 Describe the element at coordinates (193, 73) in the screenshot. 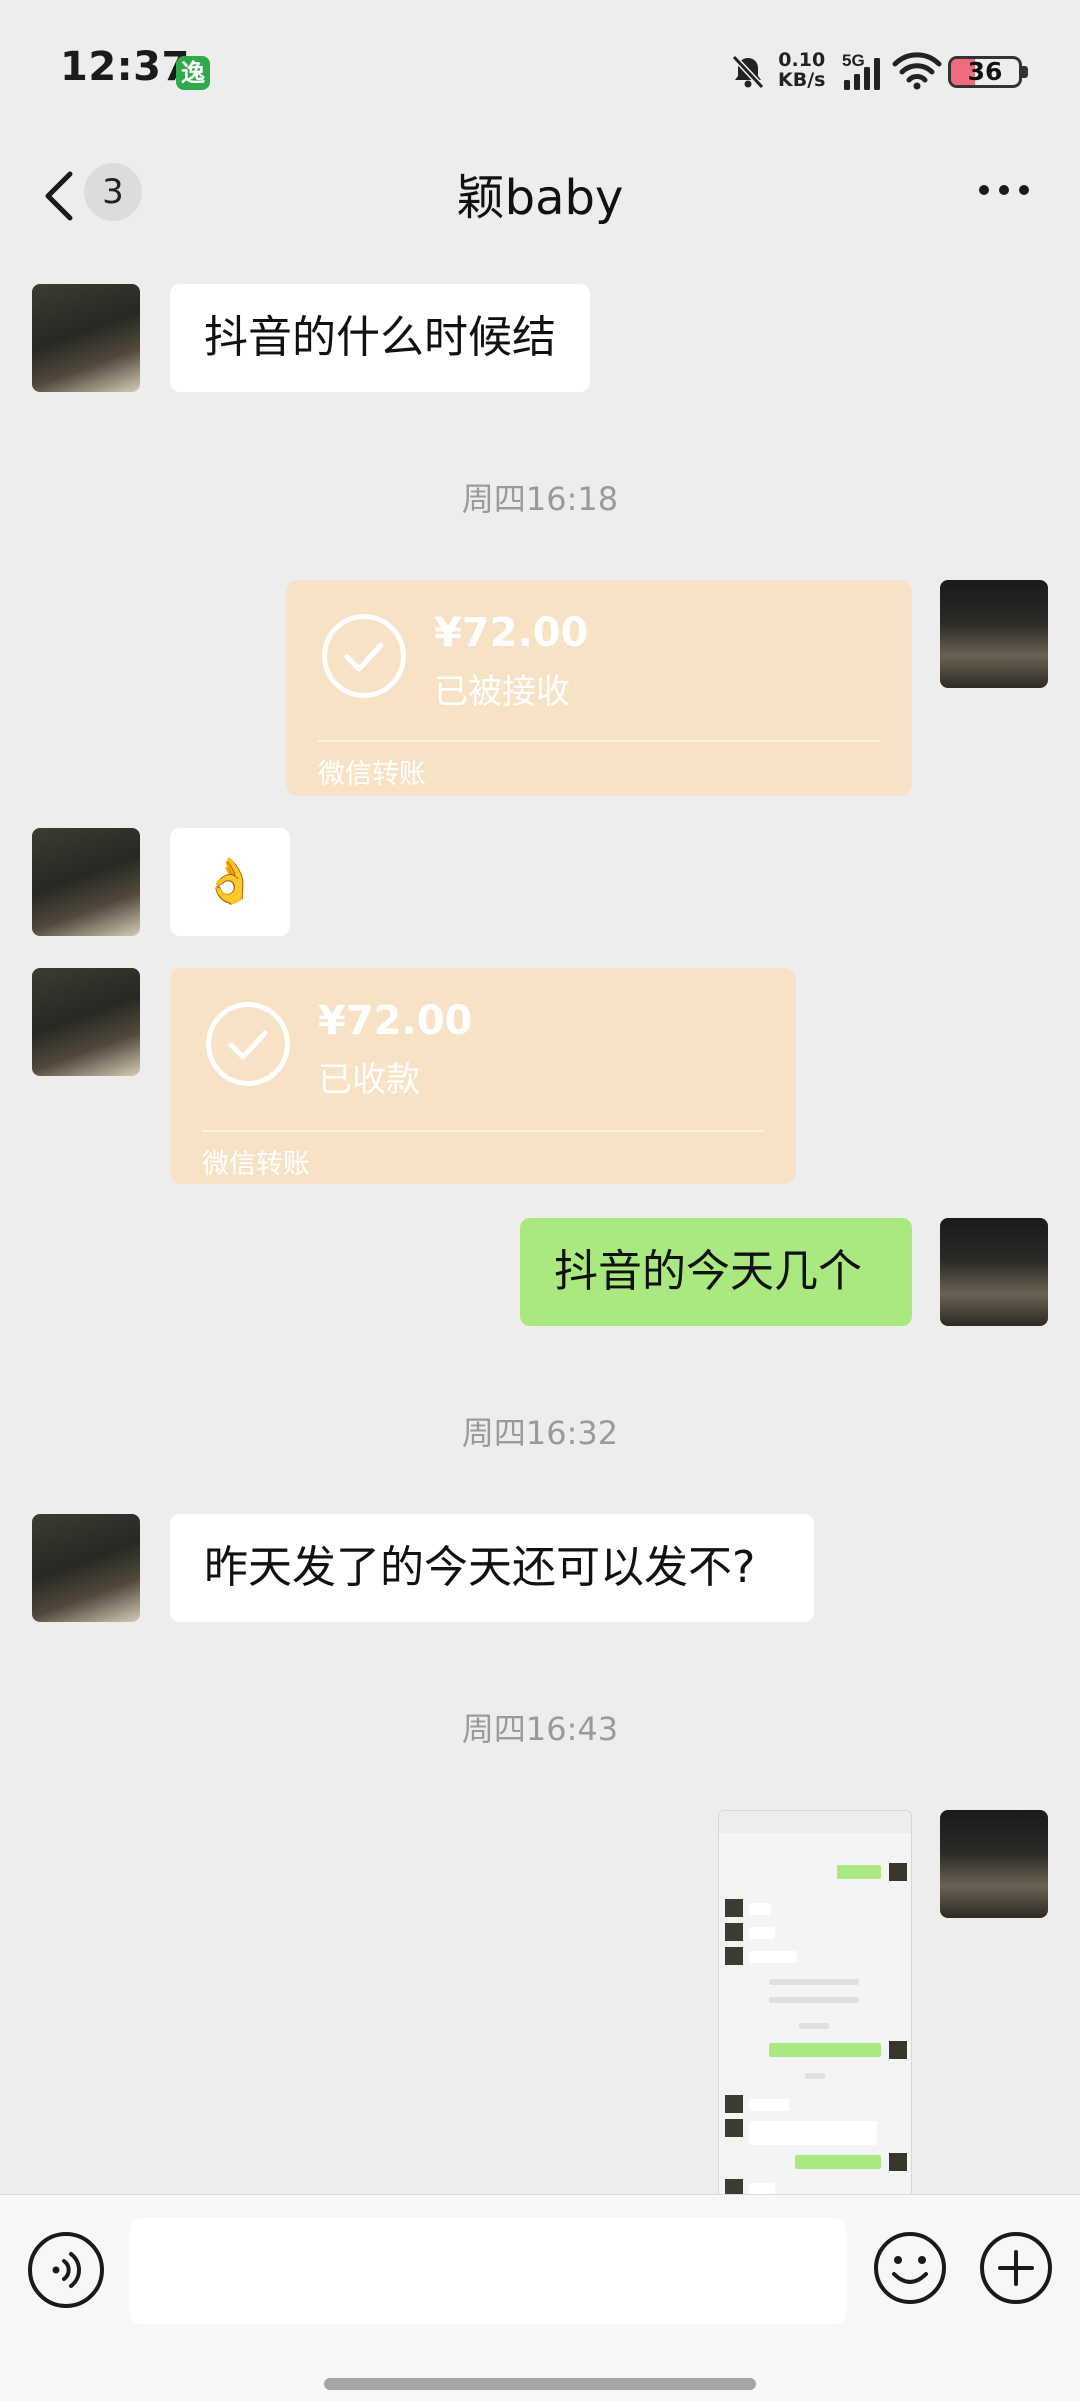

I see `app-notification-icon: 逸` at that location.